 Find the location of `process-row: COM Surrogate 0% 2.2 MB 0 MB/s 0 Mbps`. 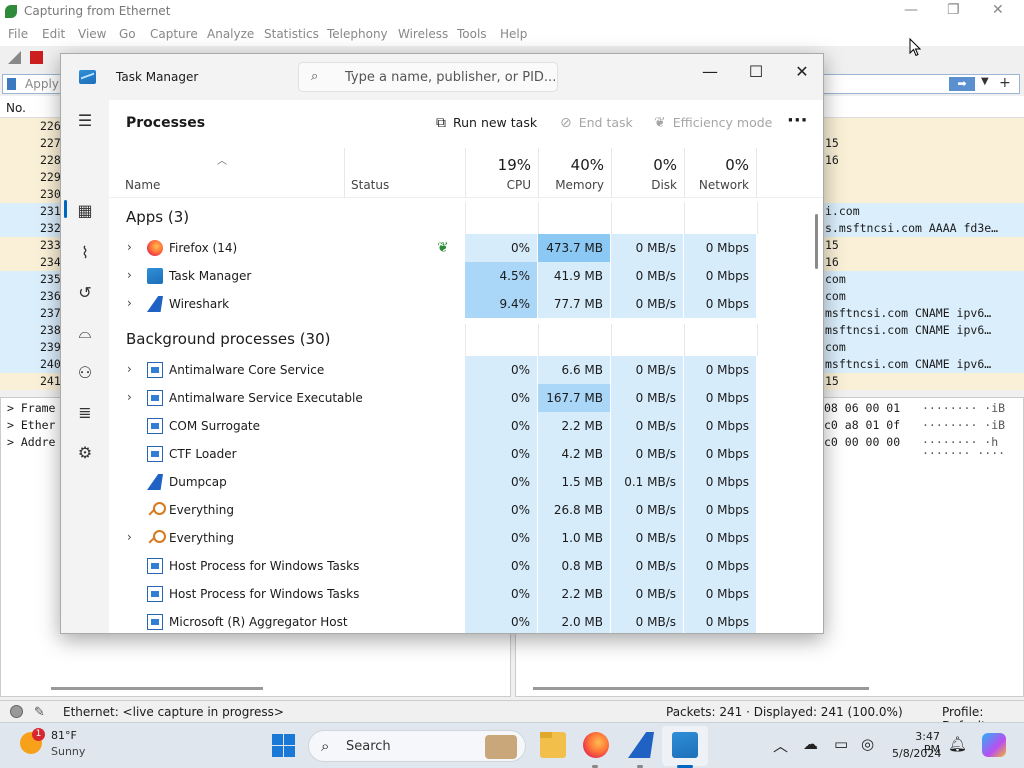

process-row: COM Surrogate 0% 2.2 MB 0 MB/s 0 Mbps is located at coordinates (466, 426).